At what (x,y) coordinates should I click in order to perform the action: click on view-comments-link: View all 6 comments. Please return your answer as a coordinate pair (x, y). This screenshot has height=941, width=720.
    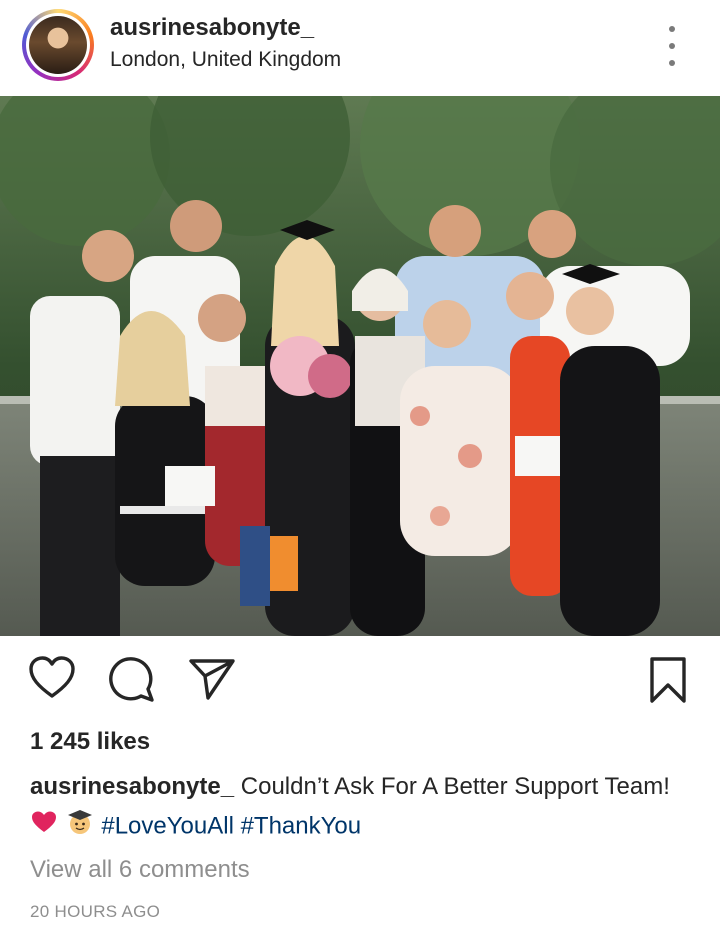
    Looking at the image, I should click on (140, 870).